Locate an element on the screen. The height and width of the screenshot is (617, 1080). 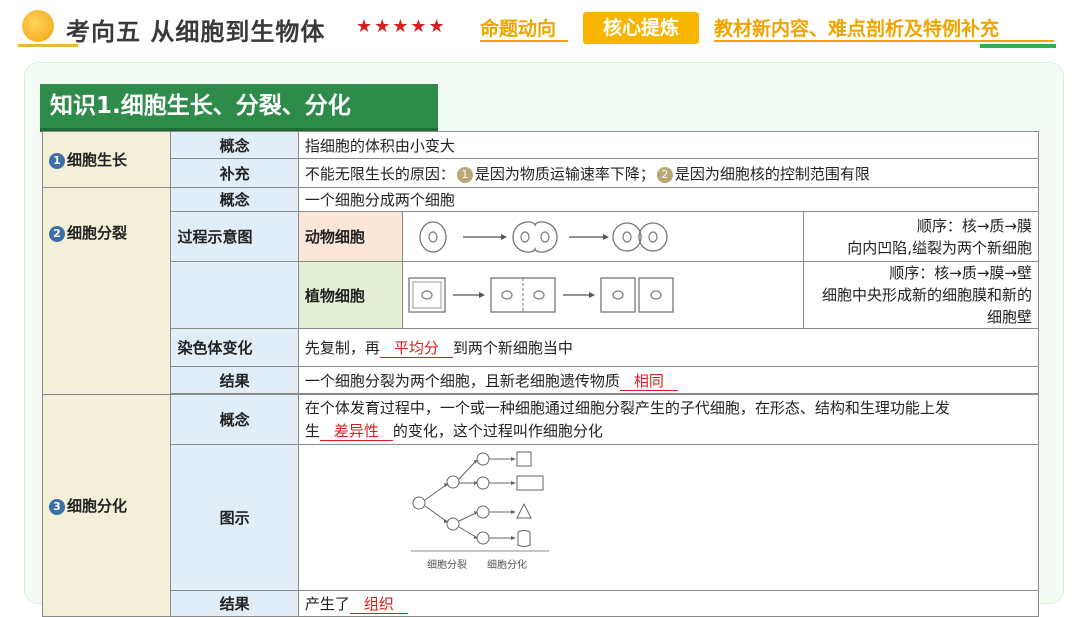
caption-differentiation: 细胞分化 is located at coordinates (507, 564).